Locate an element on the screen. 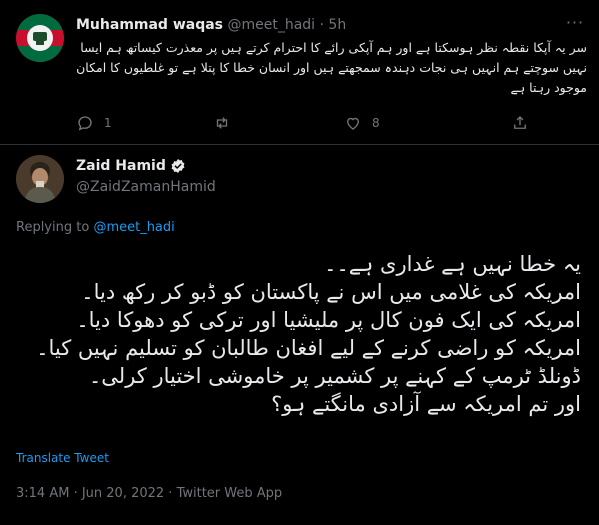  retweet-button is located at coordinates (227, 123).